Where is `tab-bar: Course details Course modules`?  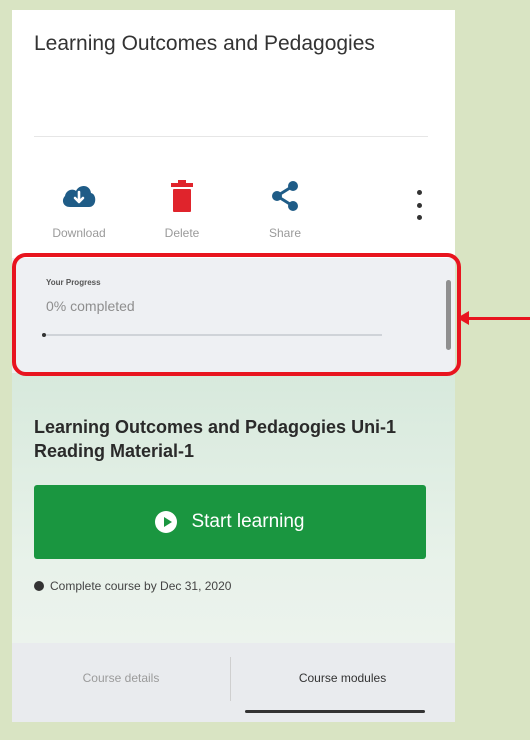 tab-bar: Course details Course modules is located at coordinates (233, 682).